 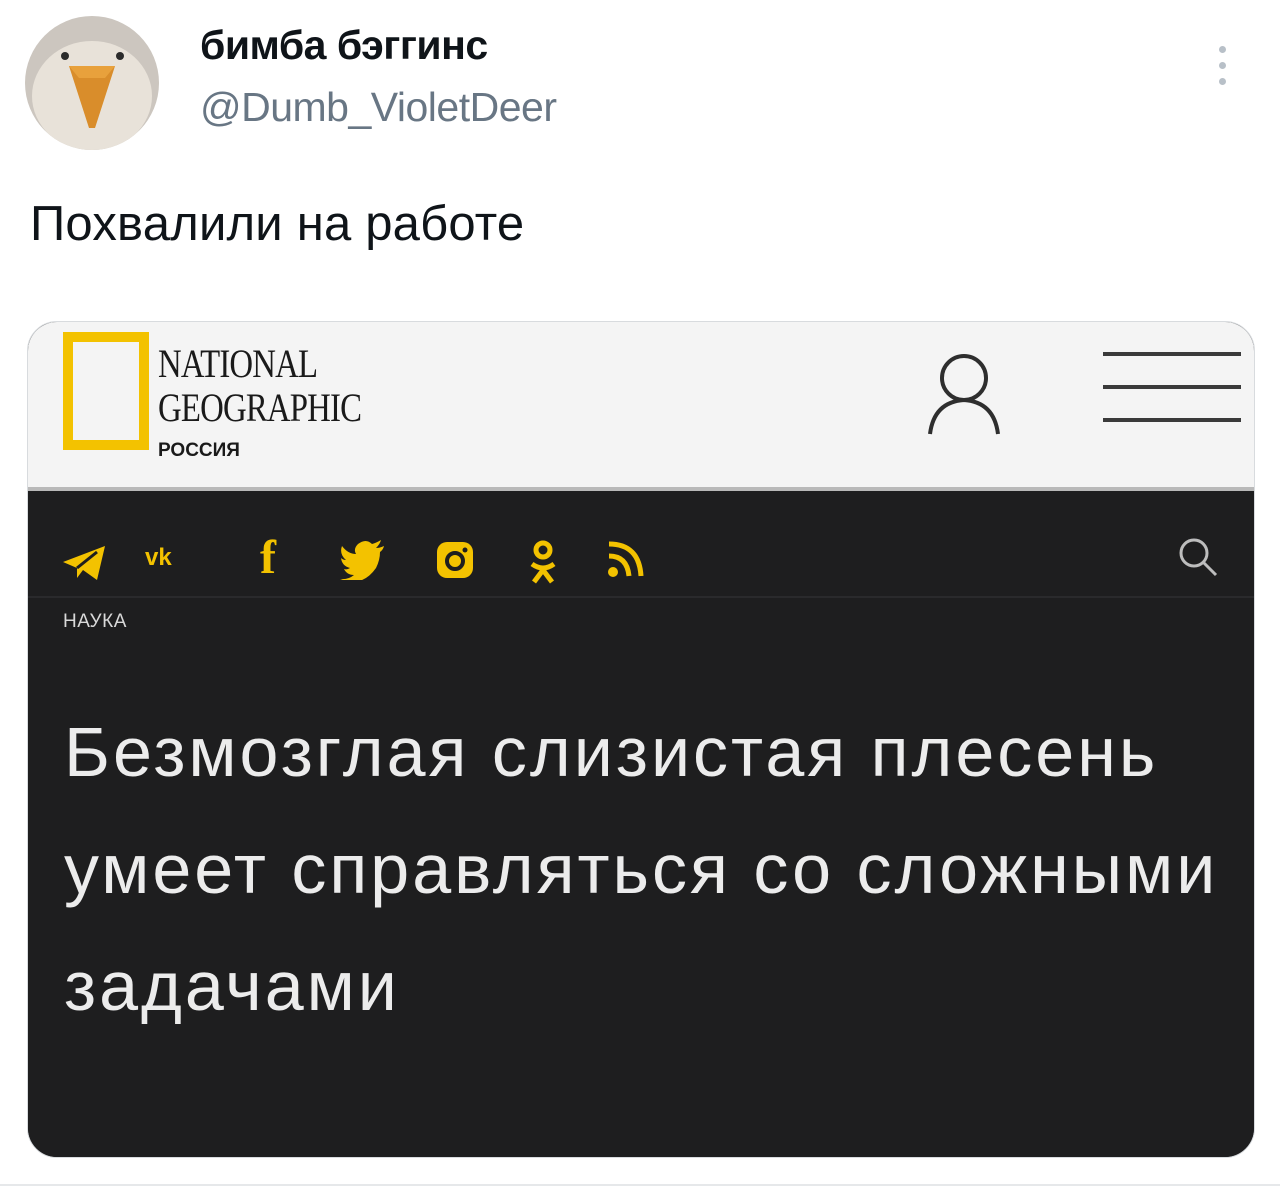 I want to click on ng-logo-frame, so click(x=106, y=391).